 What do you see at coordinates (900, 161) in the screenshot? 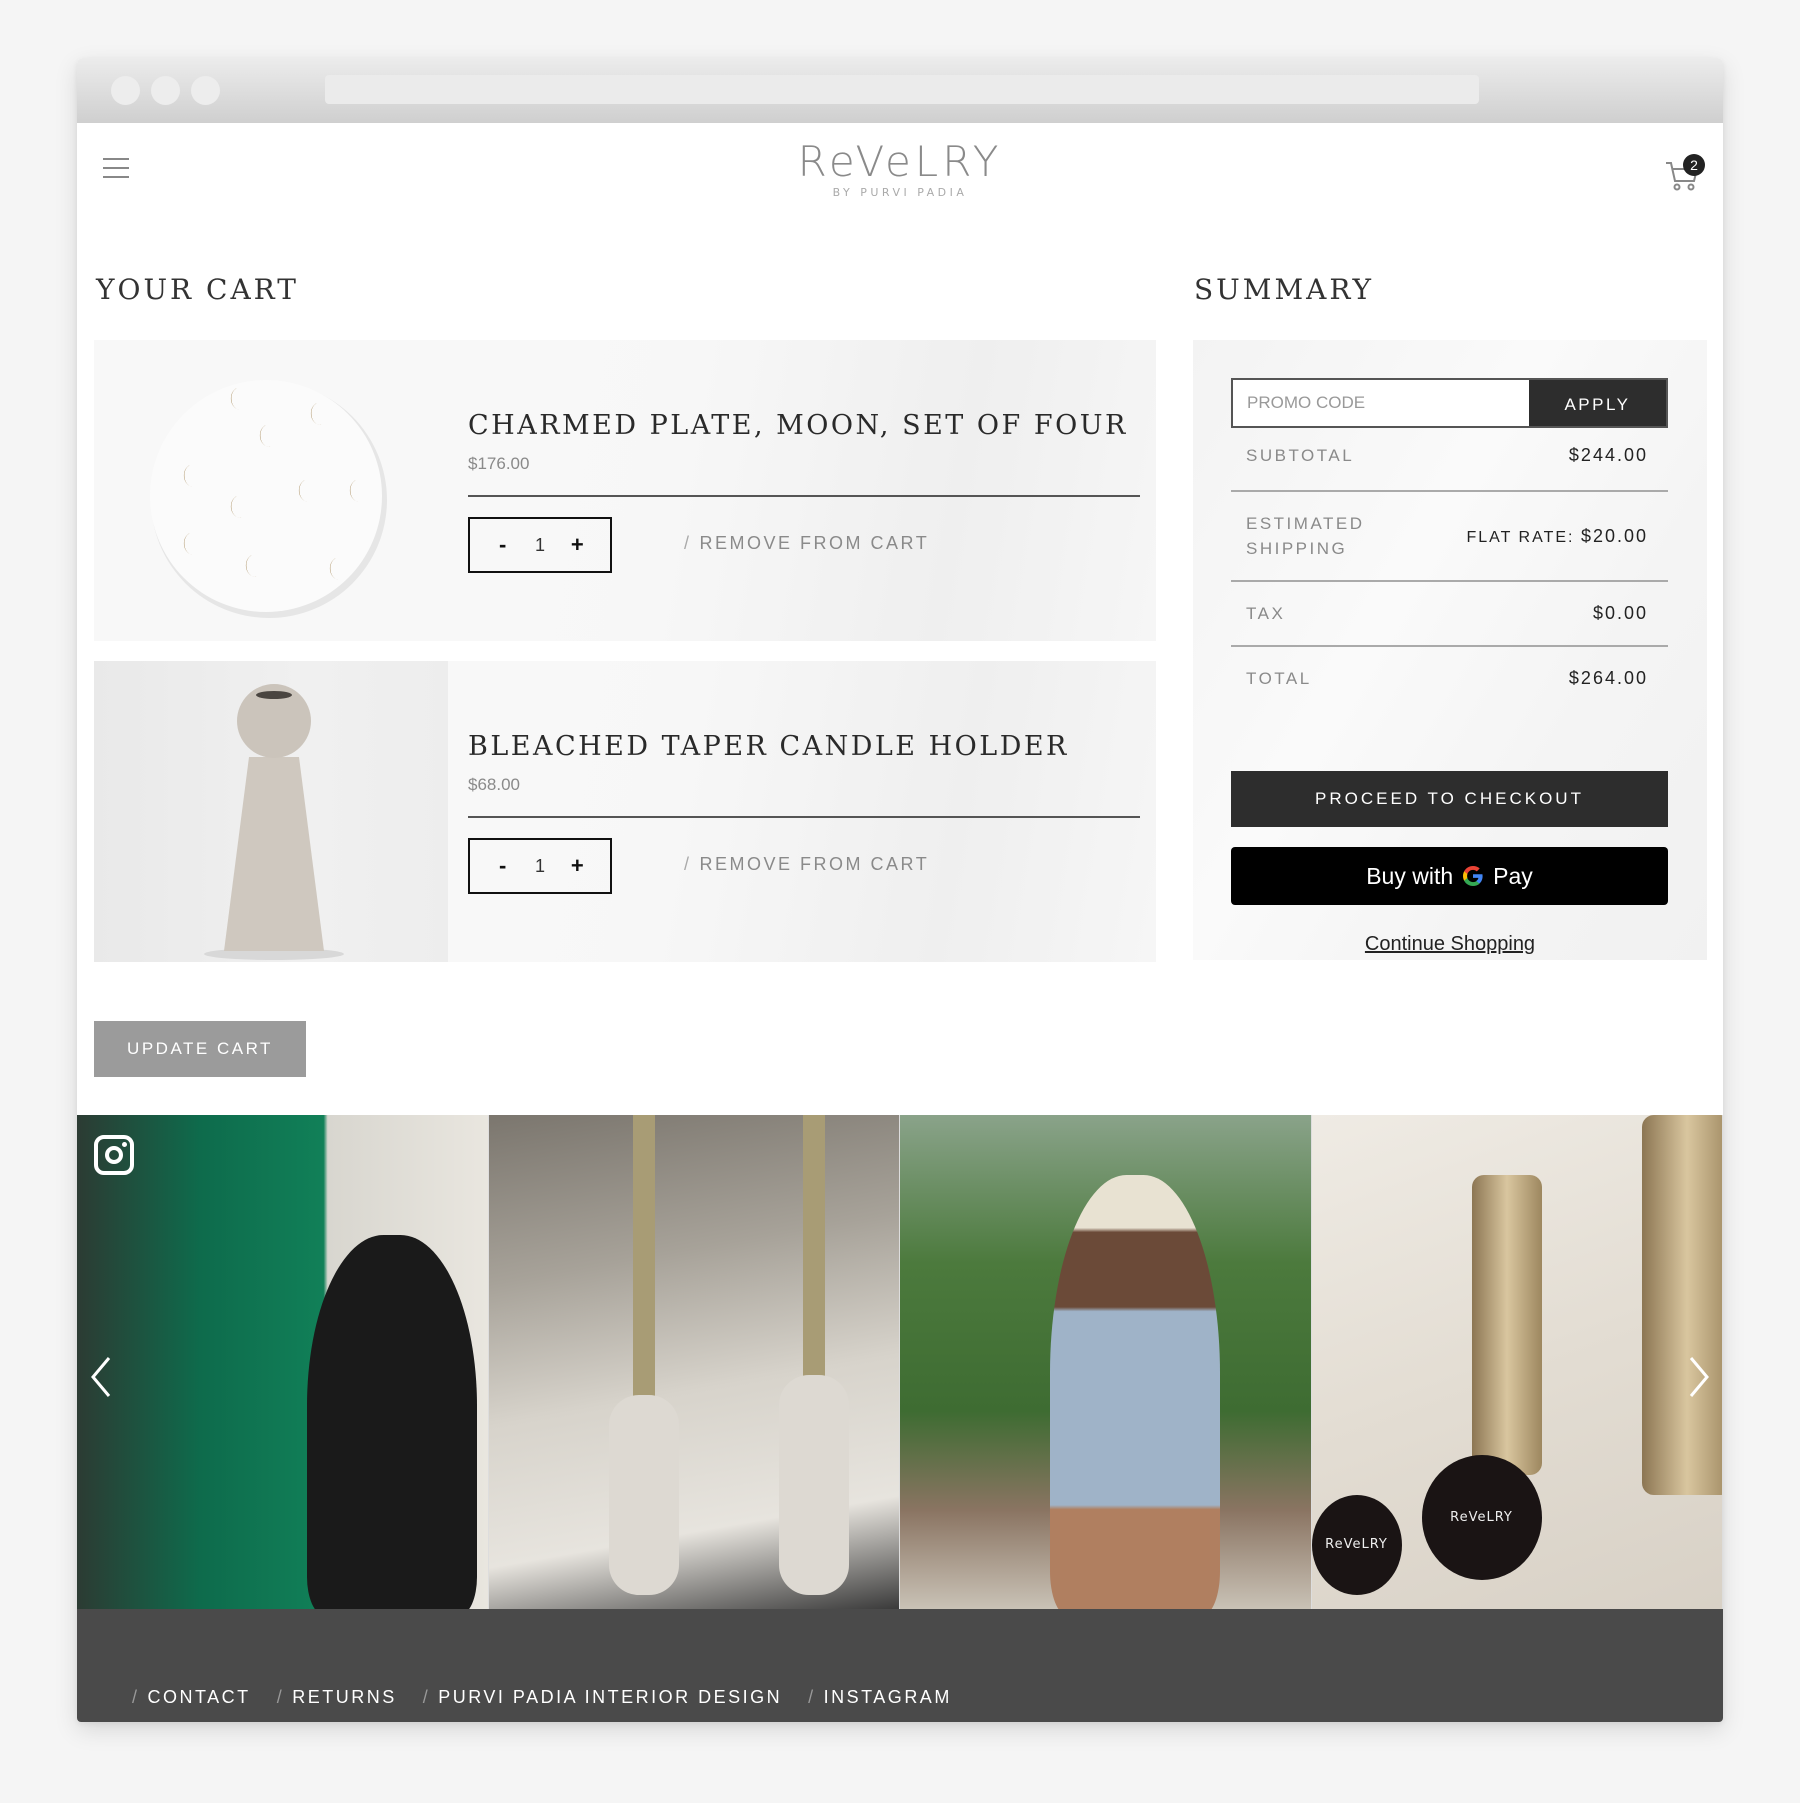
I see `logo-wordmark: ReVeLRY` at bounding box center [900, 161].